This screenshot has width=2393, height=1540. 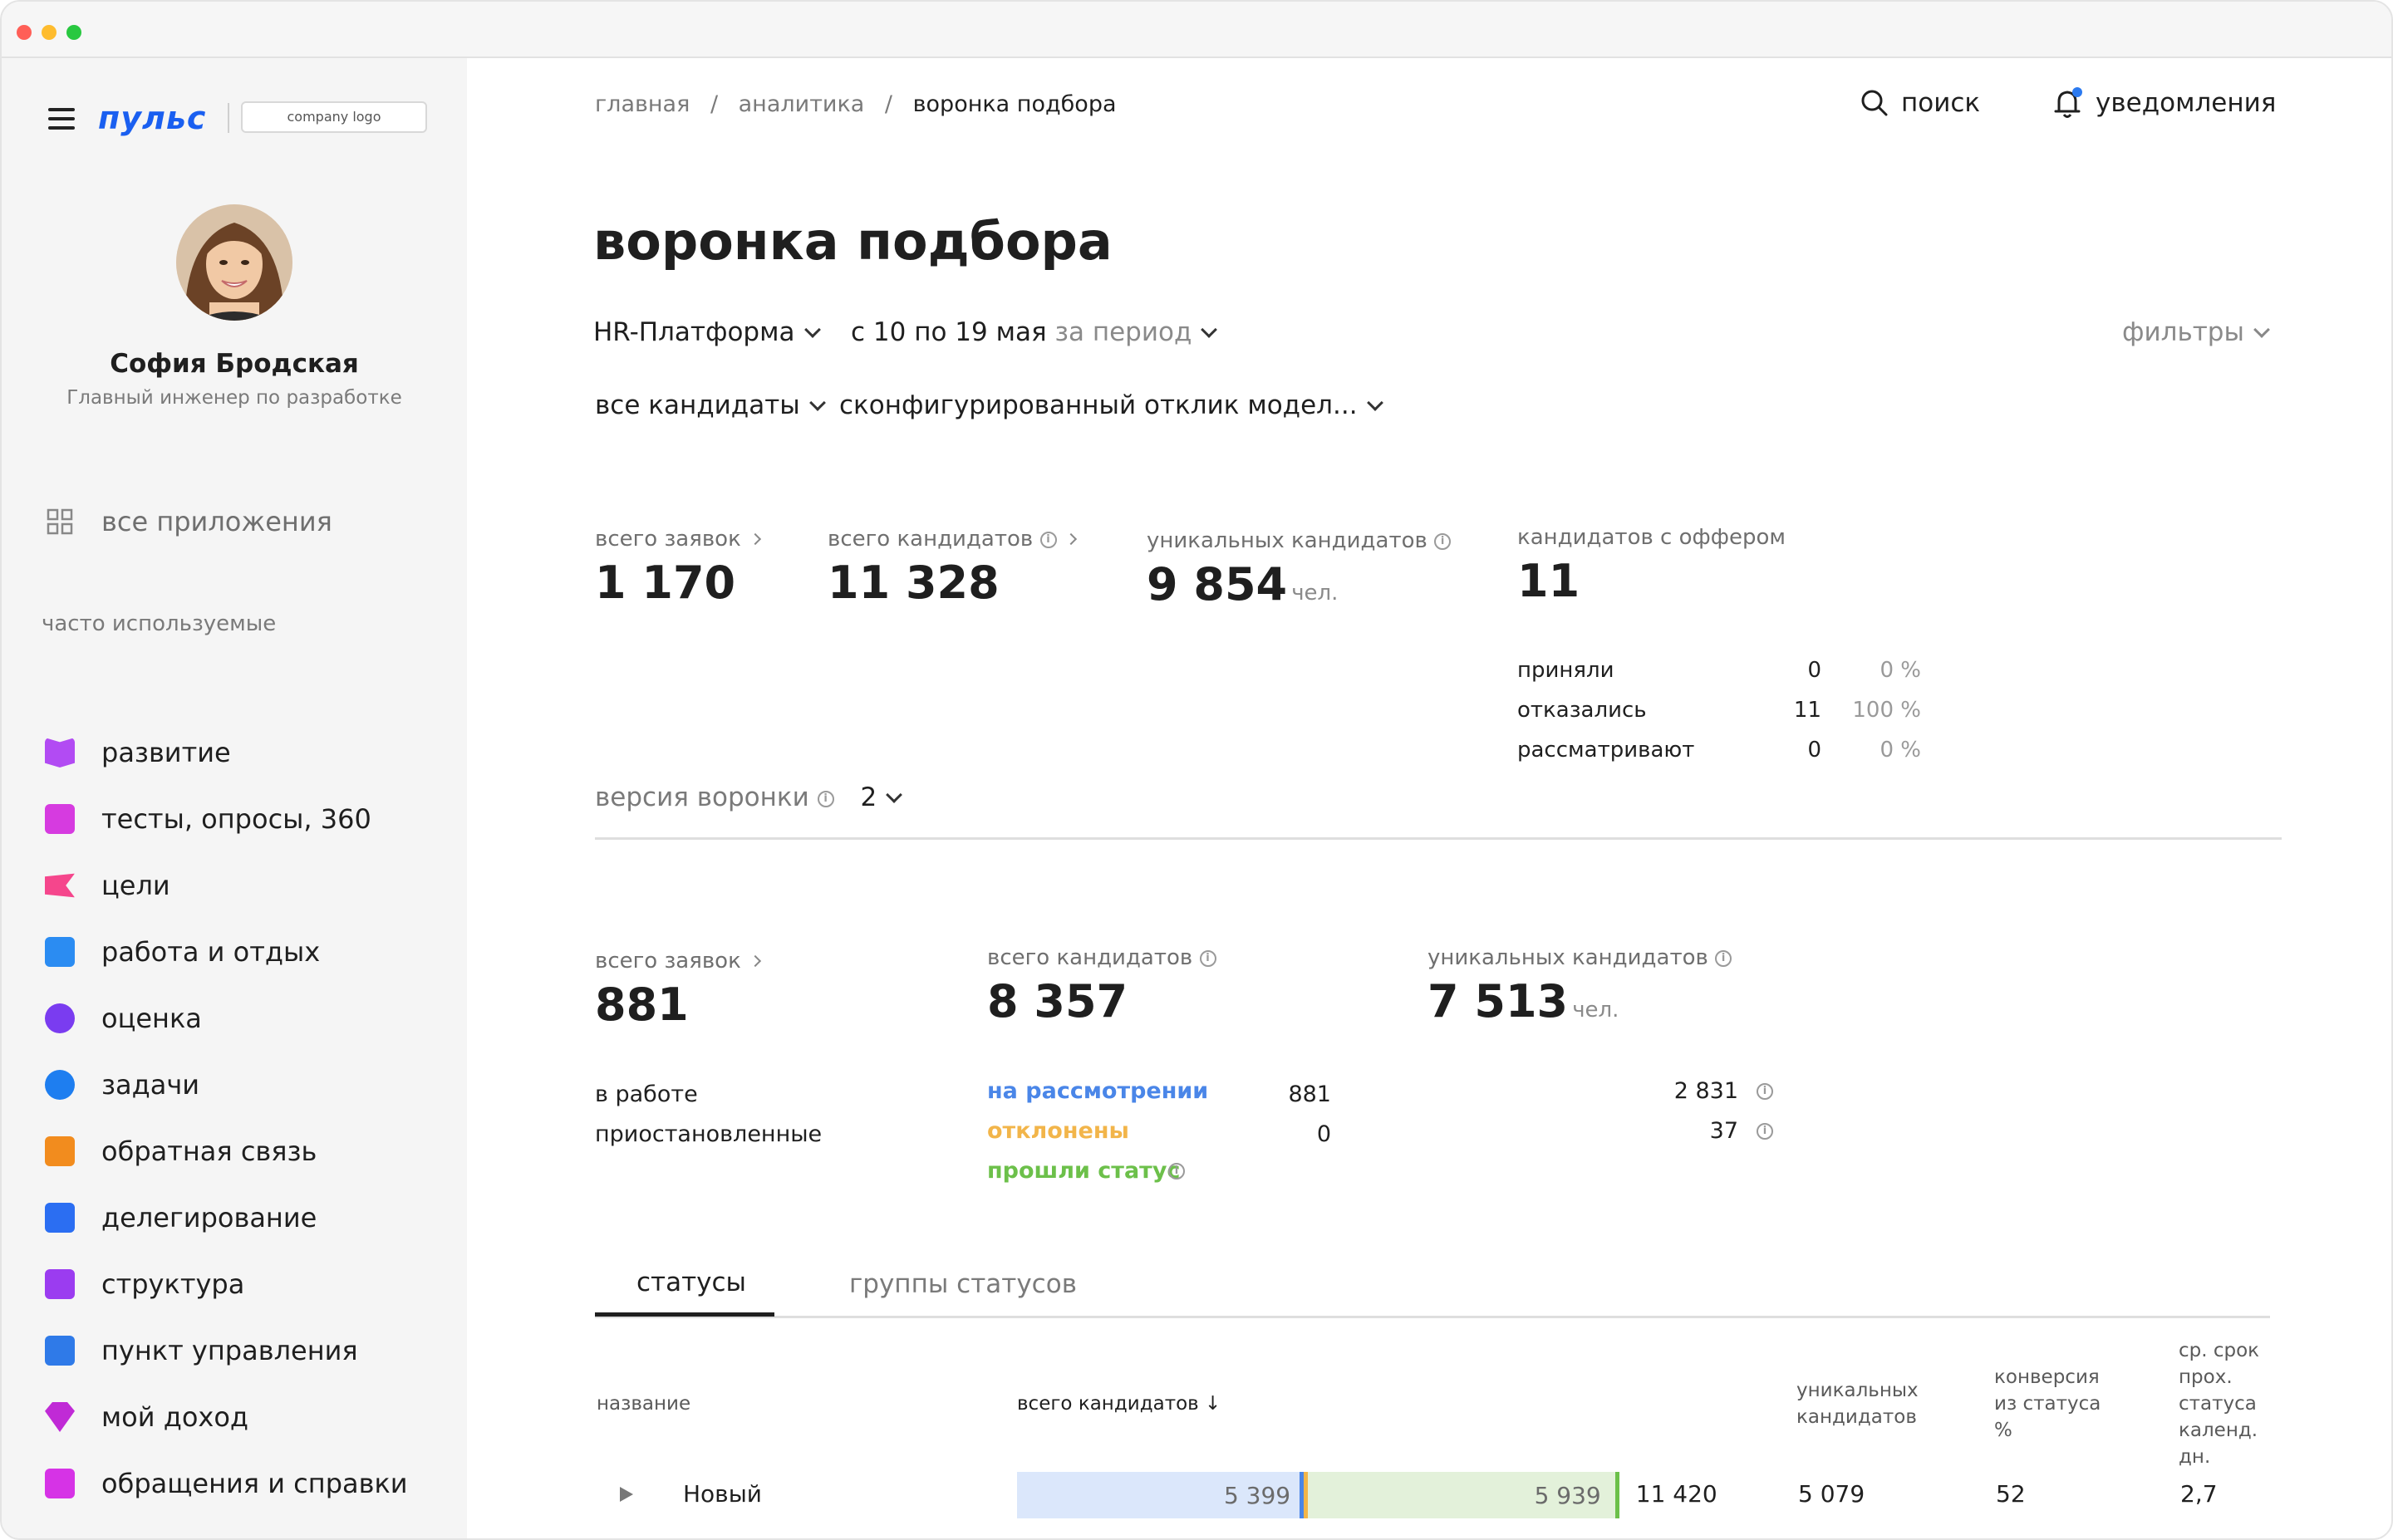 I want to click on sidebar-item: оценка, so click(x=123, y=1018).